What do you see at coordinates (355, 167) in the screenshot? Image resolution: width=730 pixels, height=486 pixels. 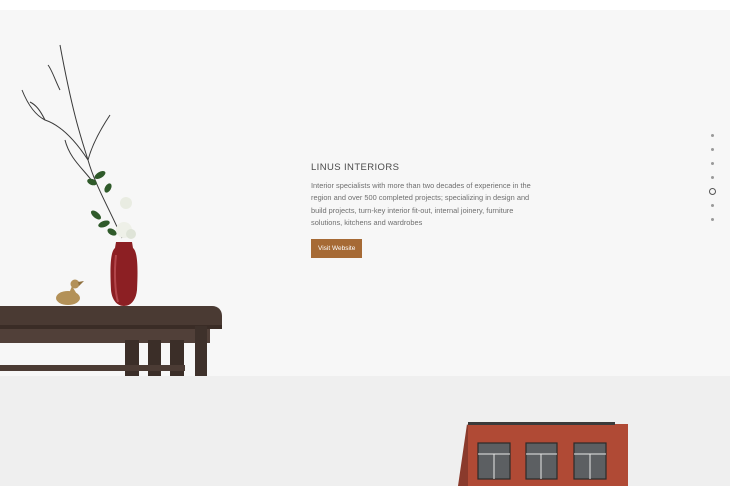 I see `project-title: LINUS INTERIORS` at bounding box center [355, 167].